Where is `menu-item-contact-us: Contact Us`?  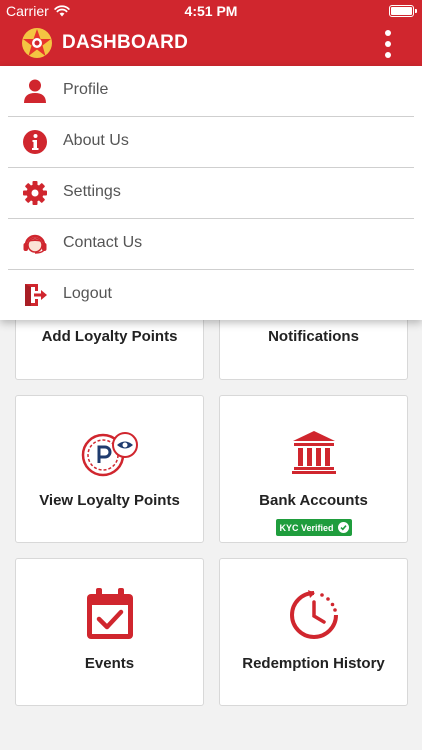 menu-item-contact-us: Contact Us is located at coordinates (211, 244).